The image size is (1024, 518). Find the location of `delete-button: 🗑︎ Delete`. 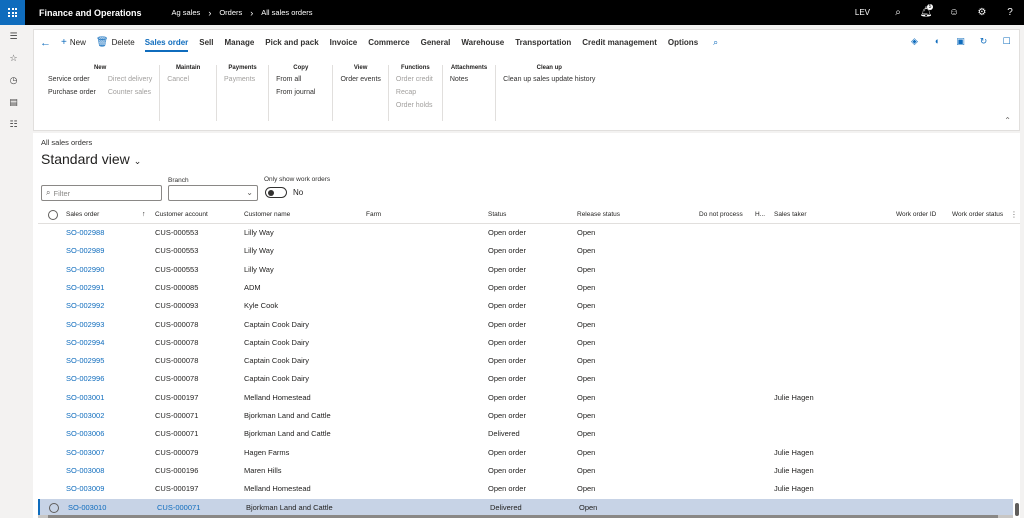

delete-button: 🗑︎ Delete is located at coordinates (115, 42).